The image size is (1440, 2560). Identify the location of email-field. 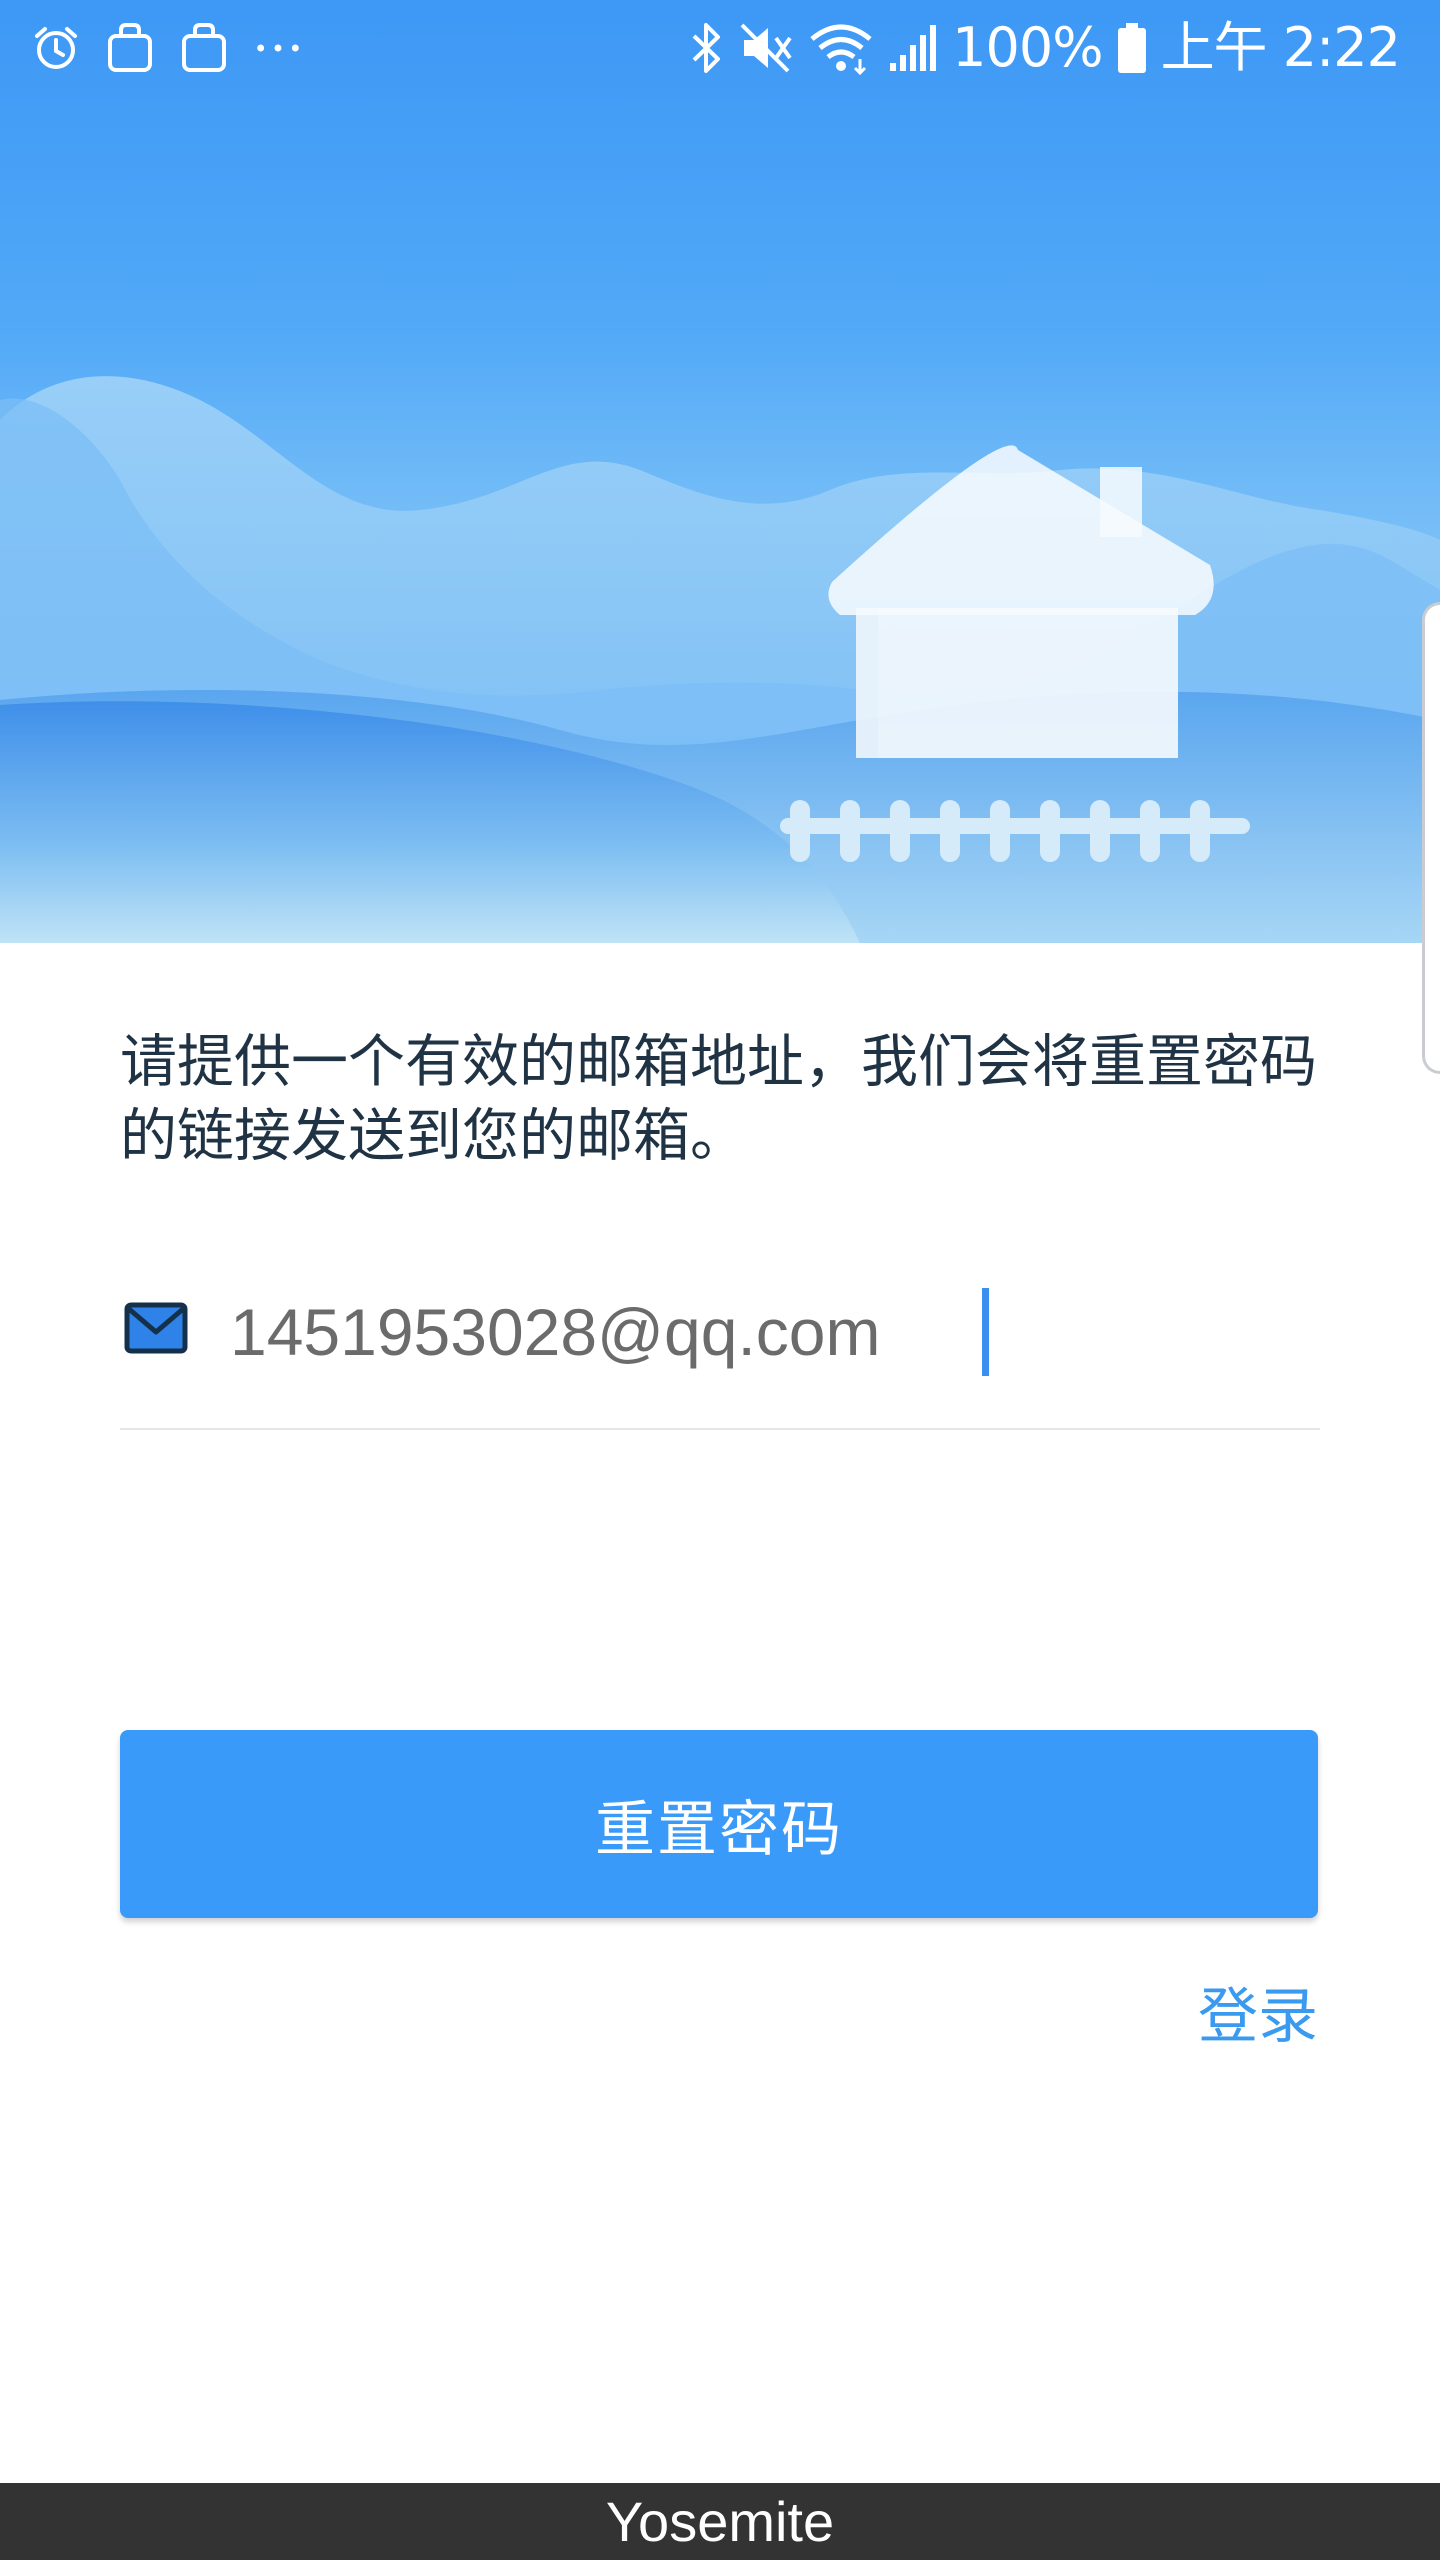
(755, 1332).